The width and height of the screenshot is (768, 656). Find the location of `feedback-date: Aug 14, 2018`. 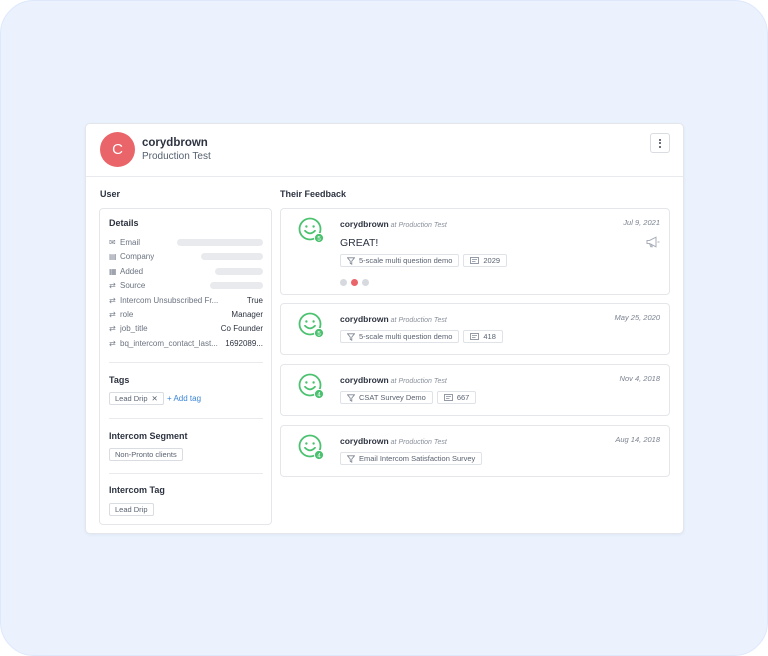

feedback-date: Aug 14, 2018 is located at coordinates (637, 439).